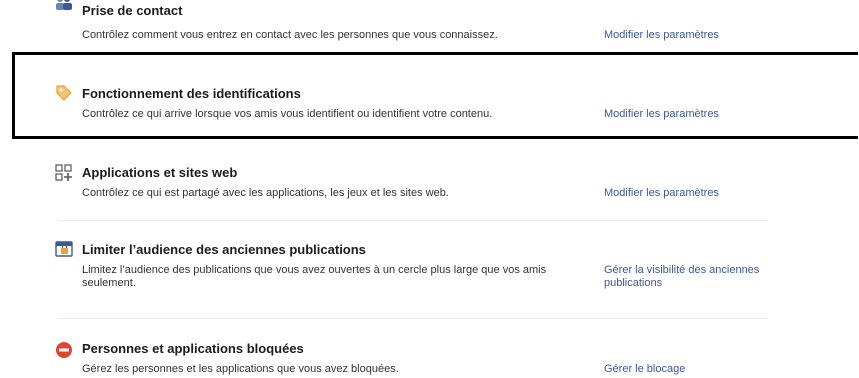 The width and height of the screenshot is (859, 378). I want to click on blocked-icon, so click(64, 350).